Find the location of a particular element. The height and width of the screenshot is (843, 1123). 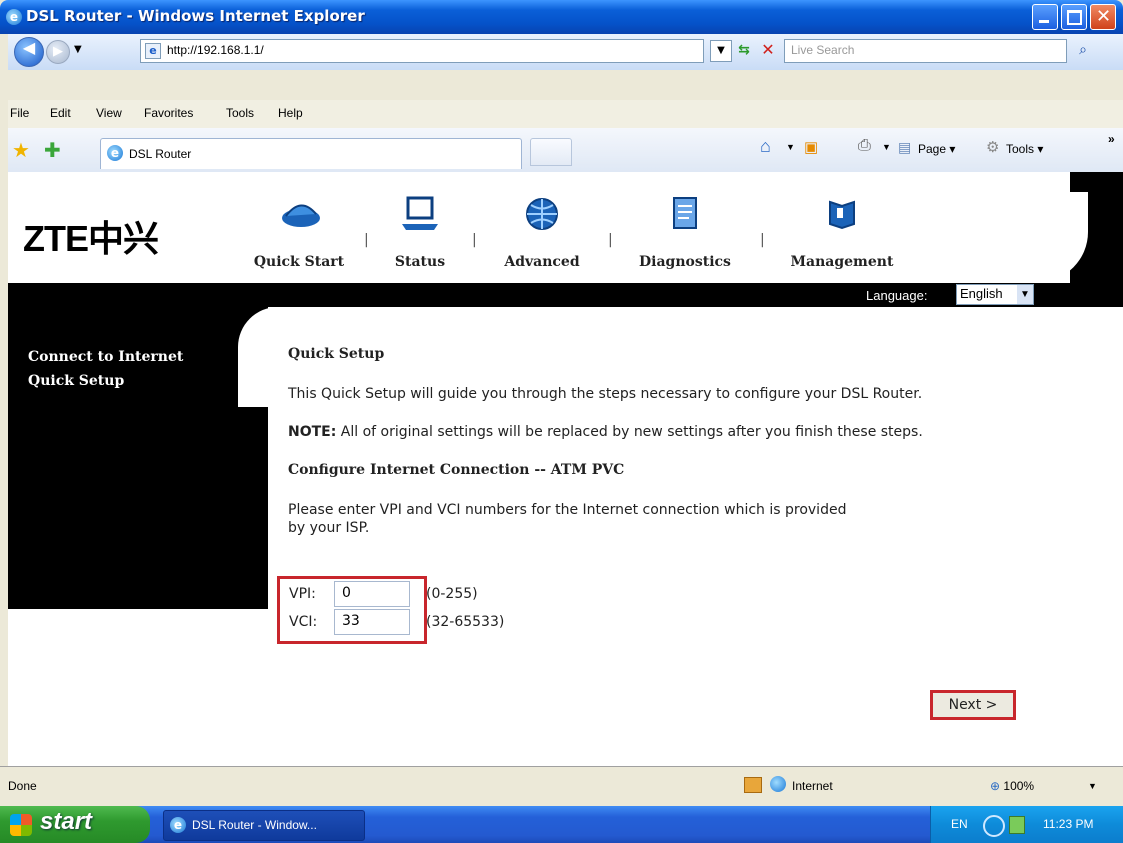

history-dropdown-icon: ▼ is located at coordinates (78, 49).